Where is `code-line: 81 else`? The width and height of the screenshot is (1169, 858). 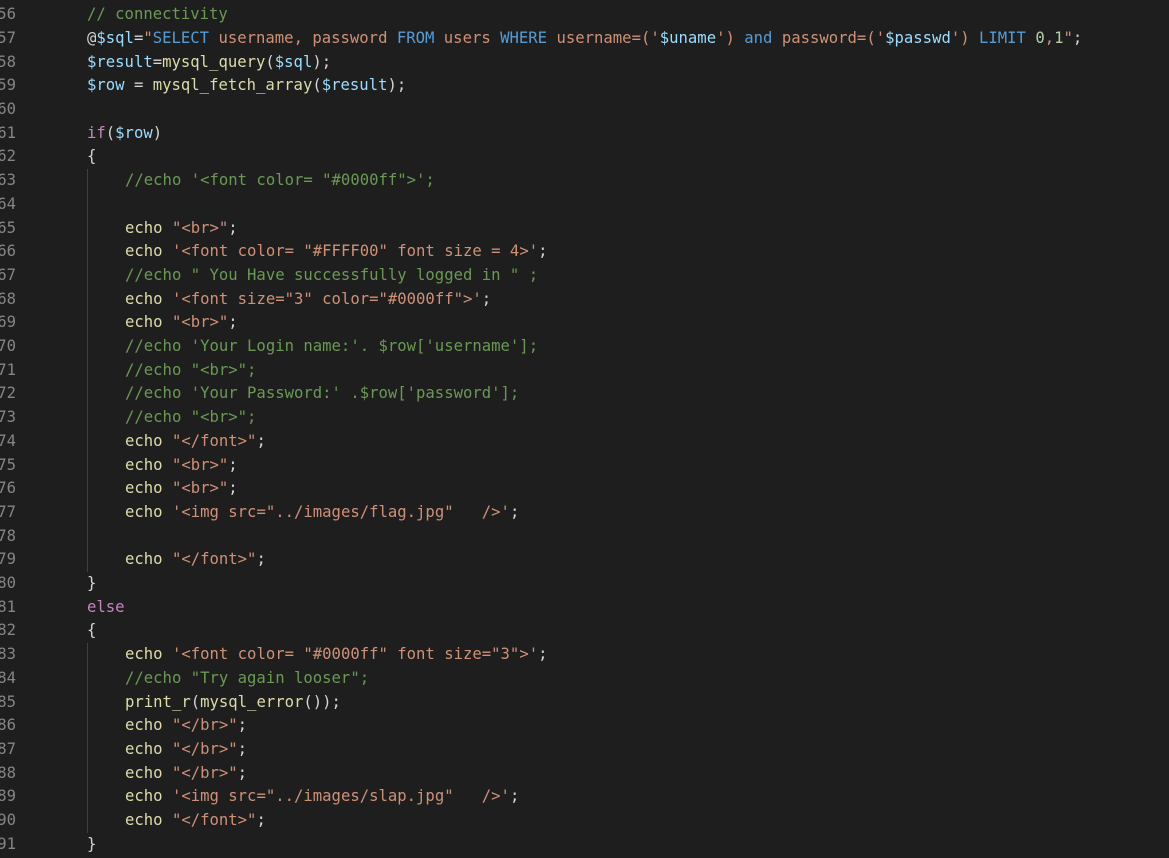
code-line: 81 else is located at coordinates (584, 608).